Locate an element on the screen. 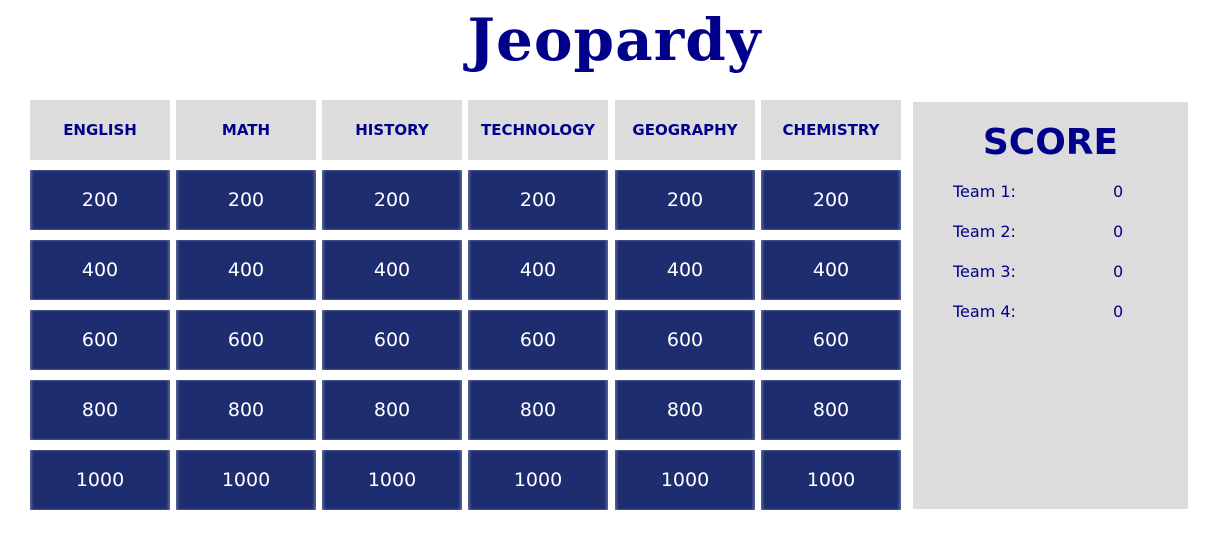 This screenshot has width=1229, height=537. team-score-row: Team 4: 0 is located at coordinates (1053, 312).